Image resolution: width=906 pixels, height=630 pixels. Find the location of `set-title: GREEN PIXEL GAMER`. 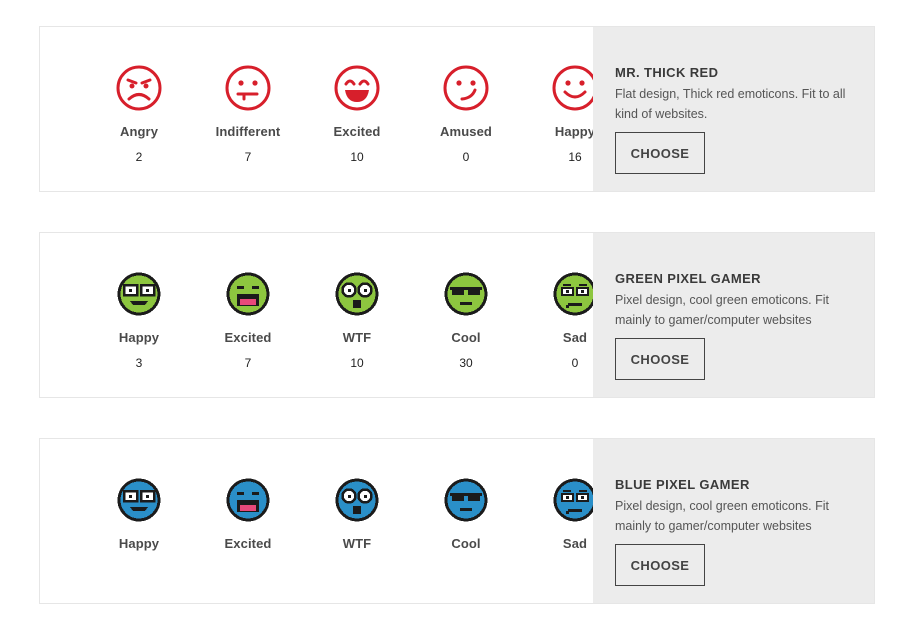

set-title: GREEN PIXEL GAMER is located at coordinates (688, 278).